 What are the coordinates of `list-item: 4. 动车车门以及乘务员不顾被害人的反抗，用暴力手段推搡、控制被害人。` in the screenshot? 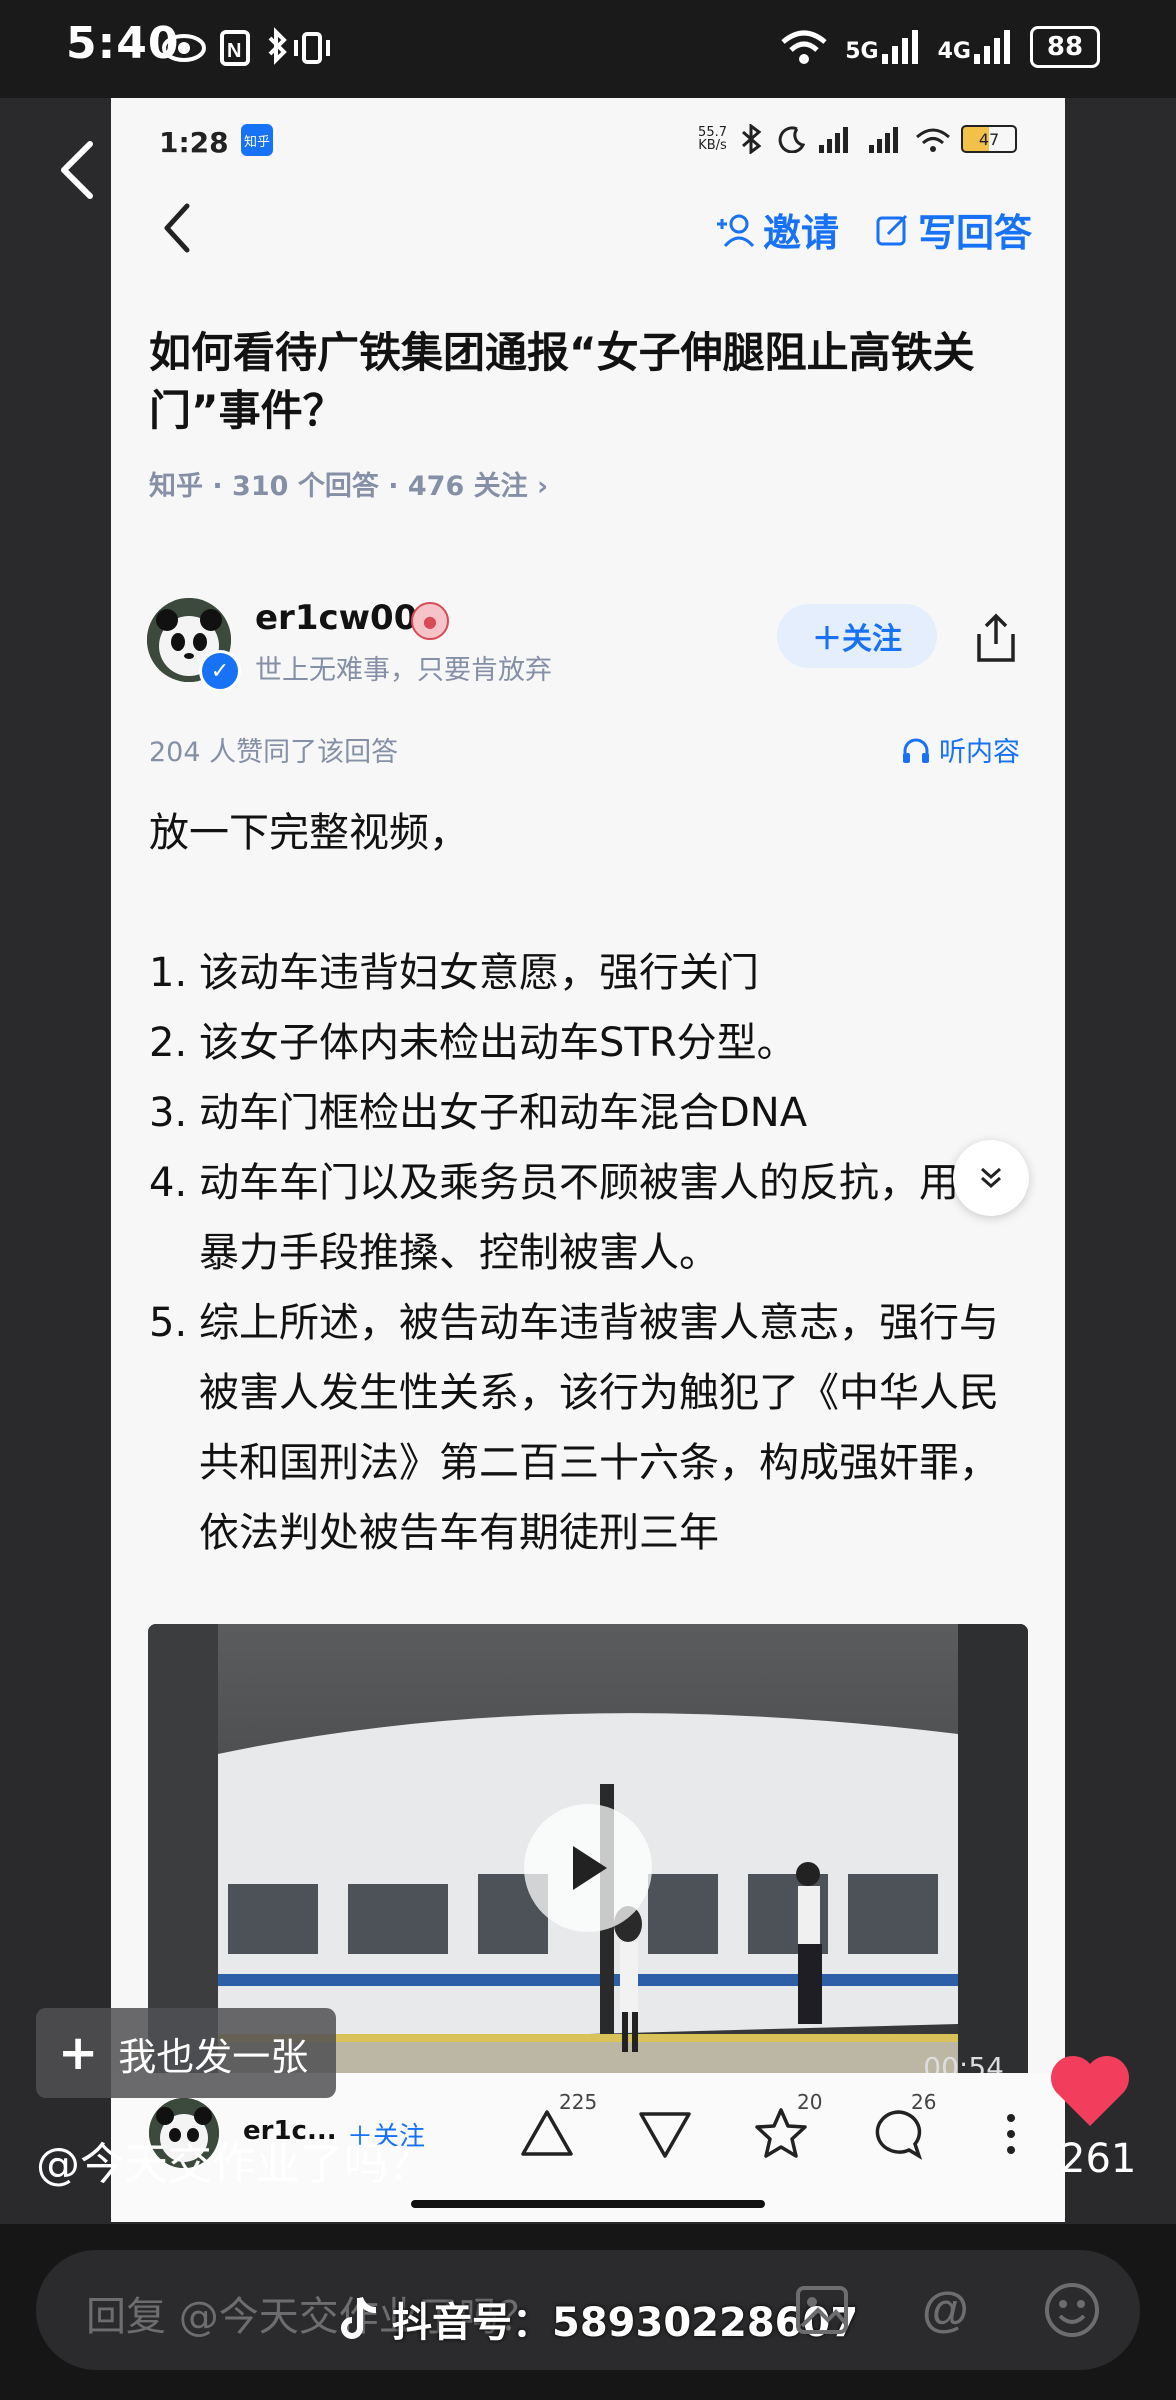 It's located at (554, 1218).